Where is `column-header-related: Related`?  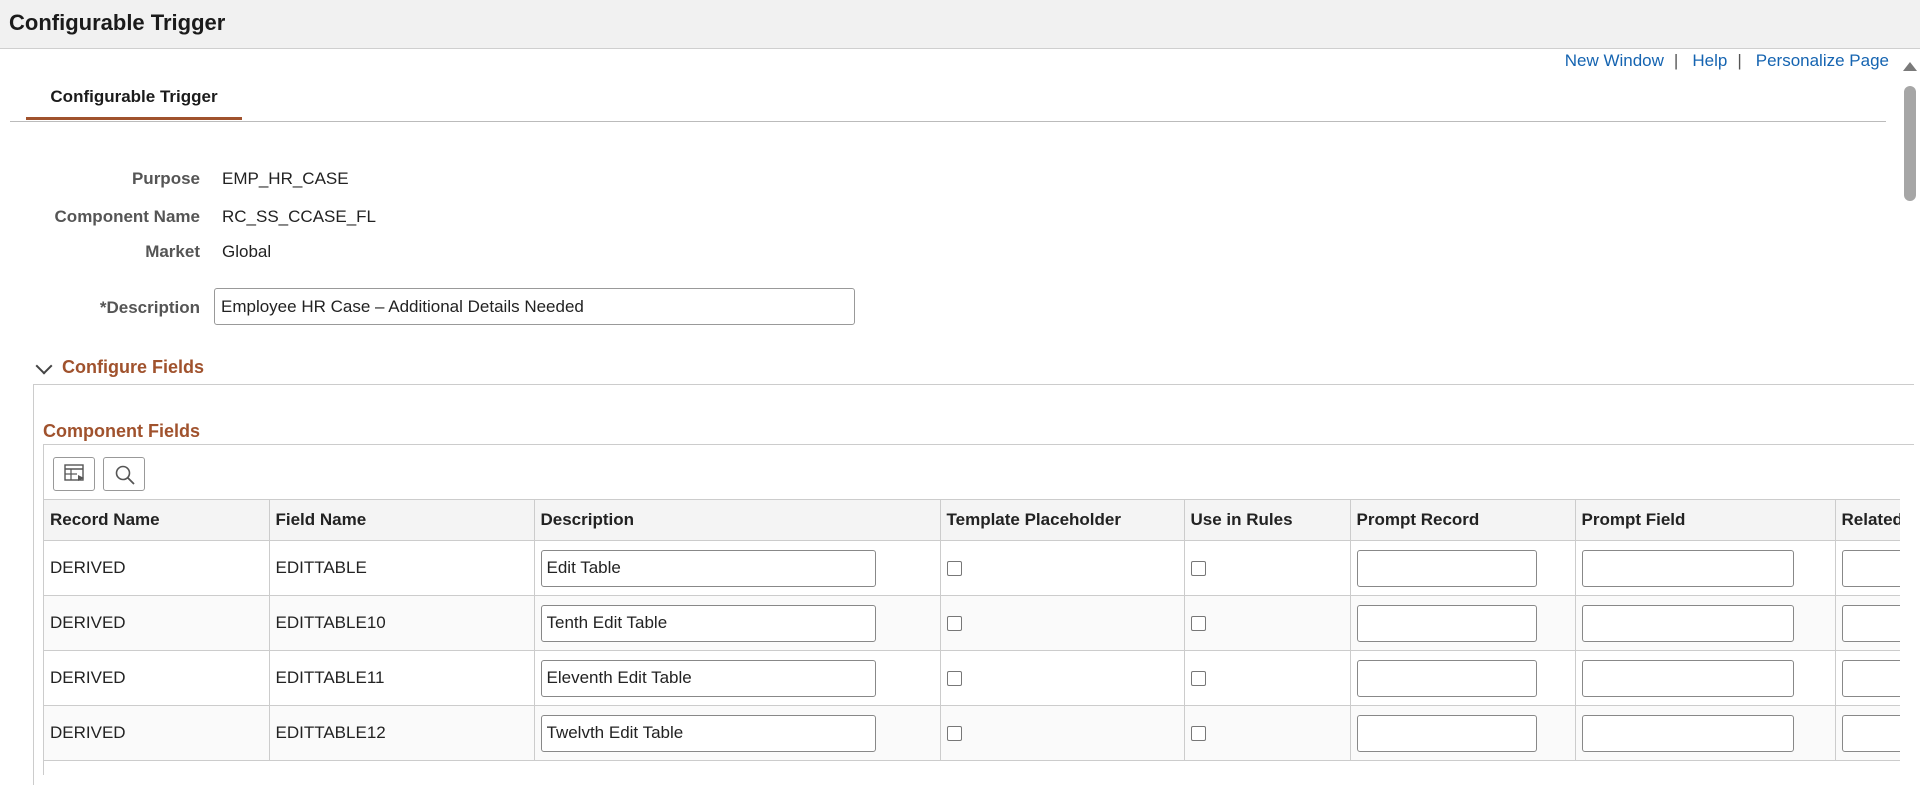
column-header-related: Related is located at coordinates (1867, 520).